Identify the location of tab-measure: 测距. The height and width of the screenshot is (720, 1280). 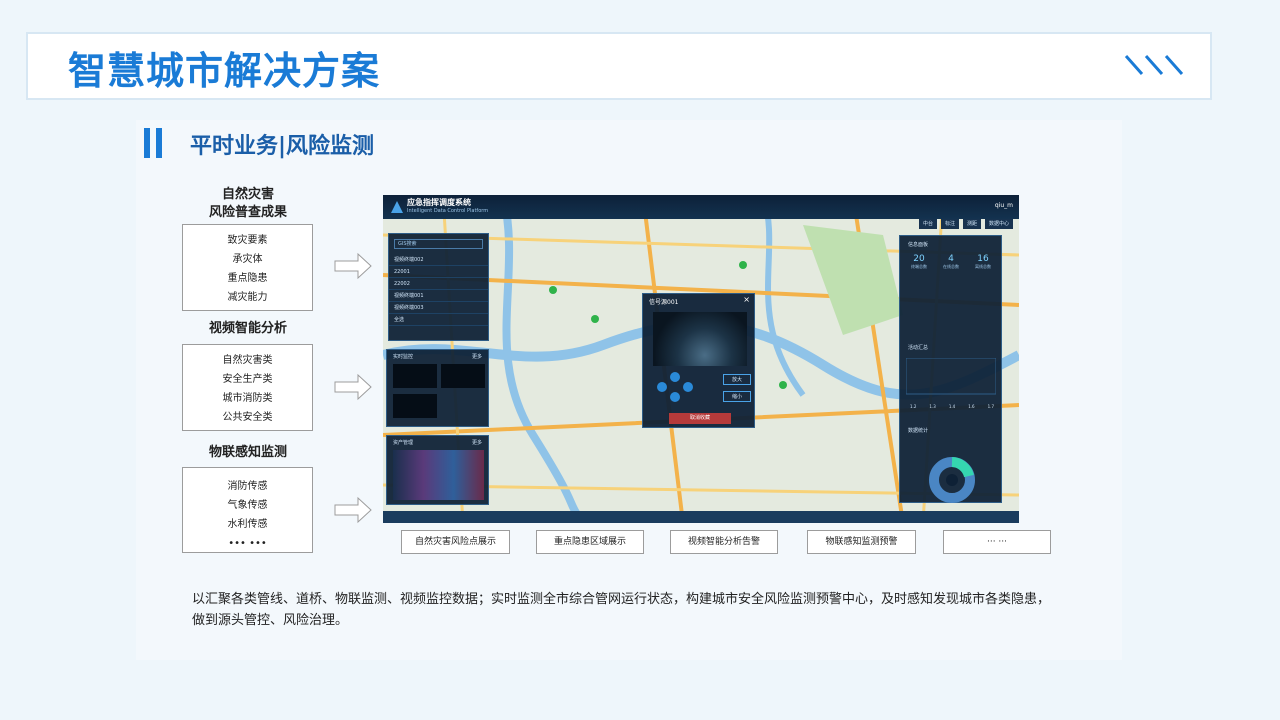
(971, 224).